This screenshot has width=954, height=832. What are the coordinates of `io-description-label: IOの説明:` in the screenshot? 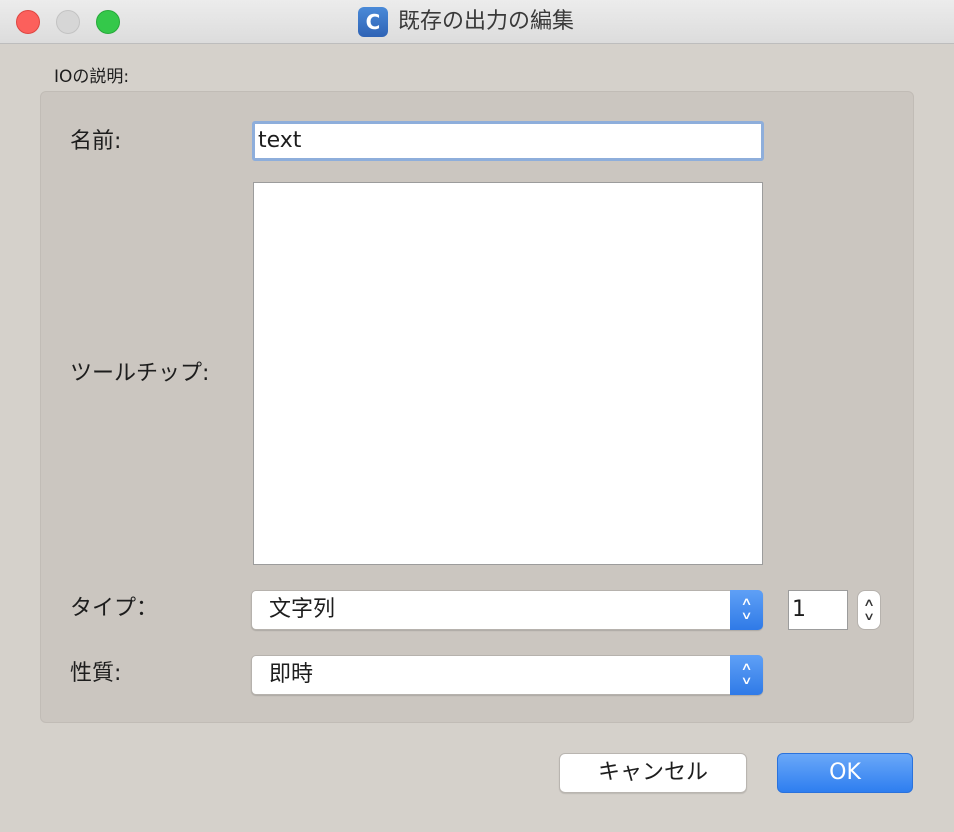 It's located at (92, 77).